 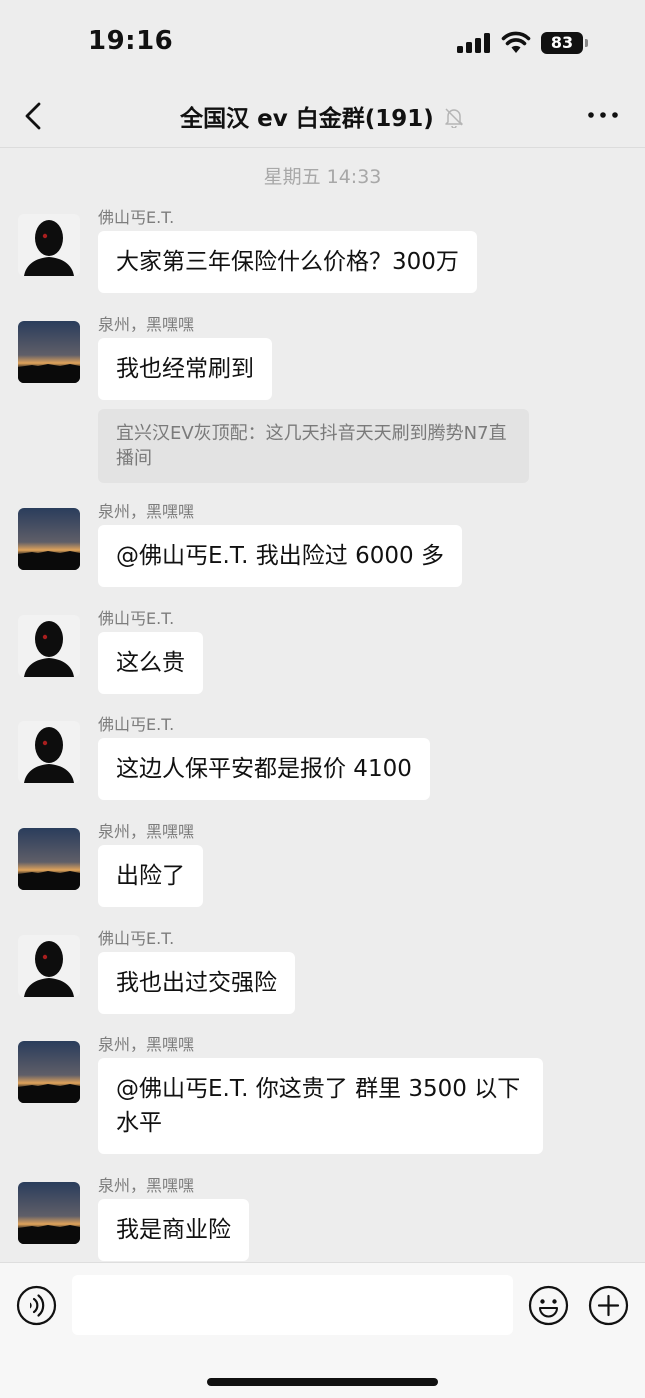 I want to click on bell-slash-icon, so click(x=454, y=118).